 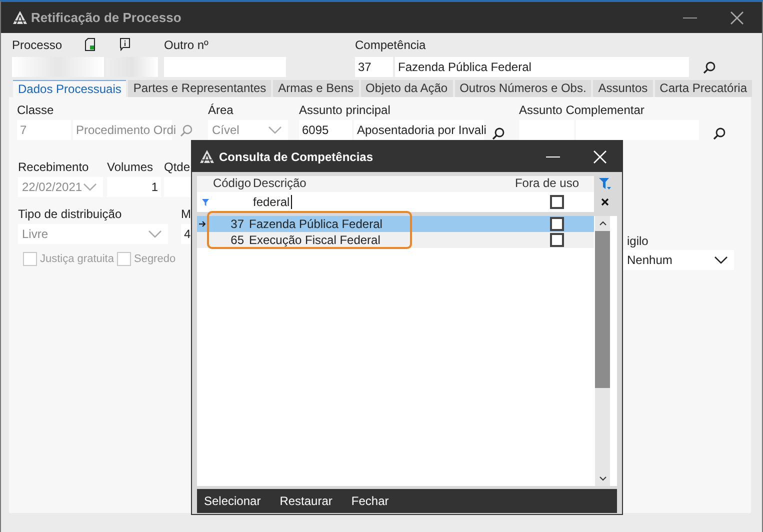 I want to click on footer-button: Fechar, so click(x=370, y=501).